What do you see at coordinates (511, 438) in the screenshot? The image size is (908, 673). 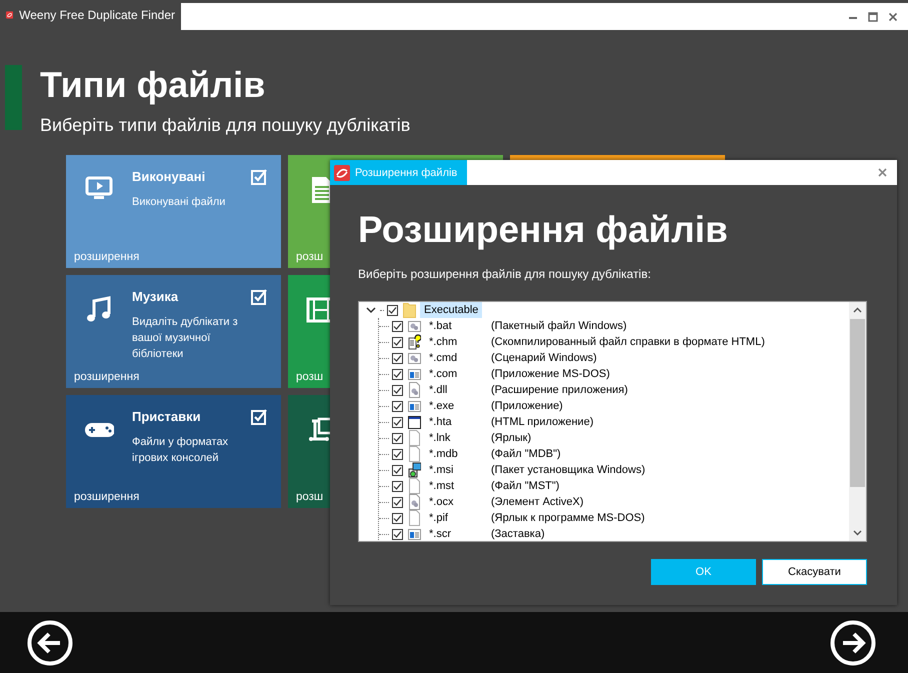 I see `file-description: (Ярлык)` at bounding box center [511, 438].